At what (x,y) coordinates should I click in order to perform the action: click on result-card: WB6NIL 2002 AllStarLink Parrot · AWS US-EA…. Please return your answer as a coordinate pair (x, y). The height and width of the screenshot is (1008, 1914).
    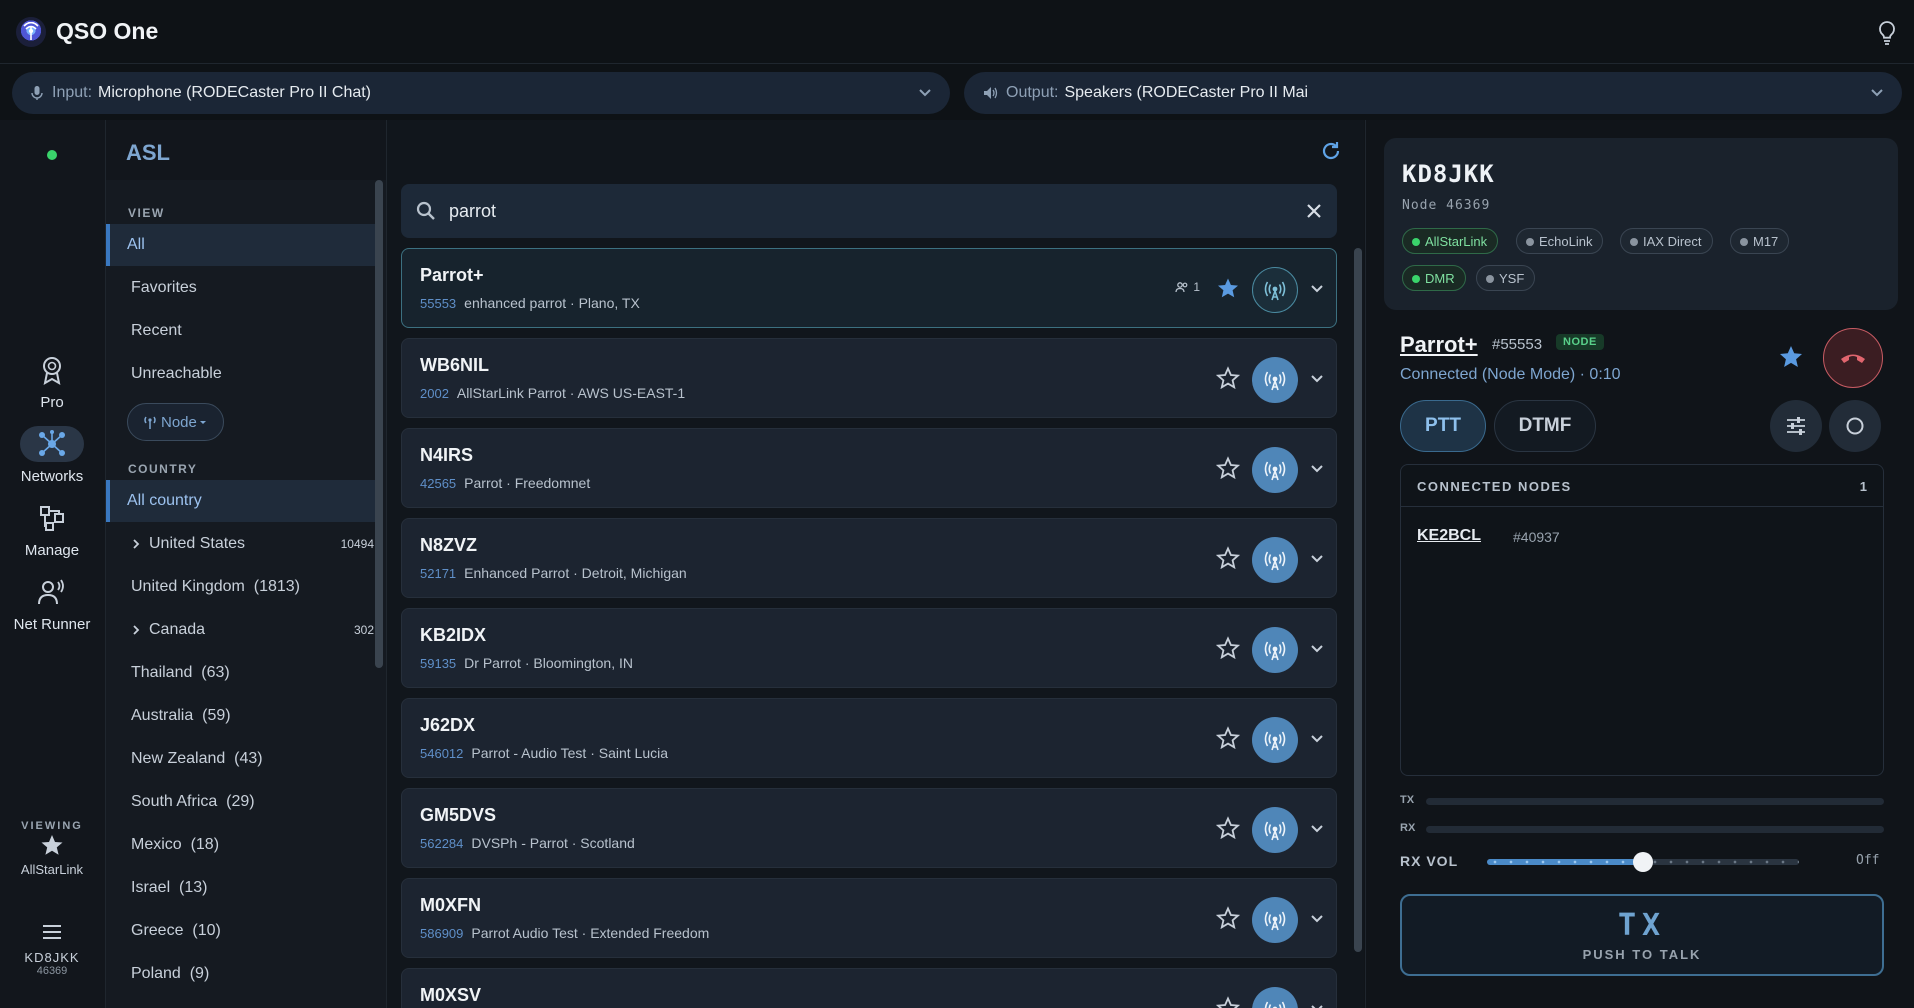
    Looking at the image, I should click on (869, 378).